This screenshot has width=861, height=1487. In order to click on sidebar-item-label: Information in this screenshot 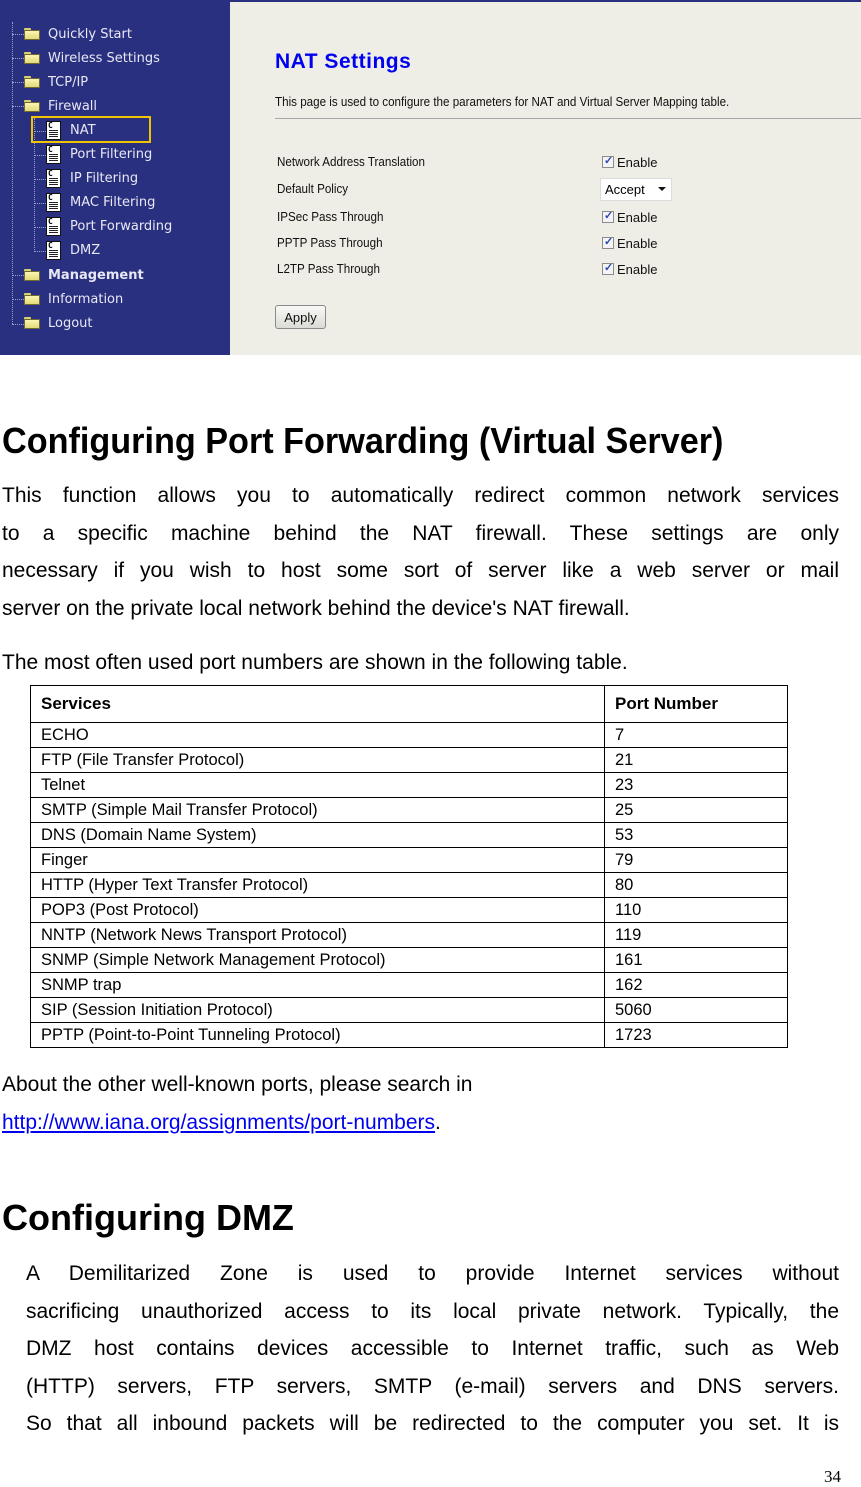, I will do `click(86, 299)`.